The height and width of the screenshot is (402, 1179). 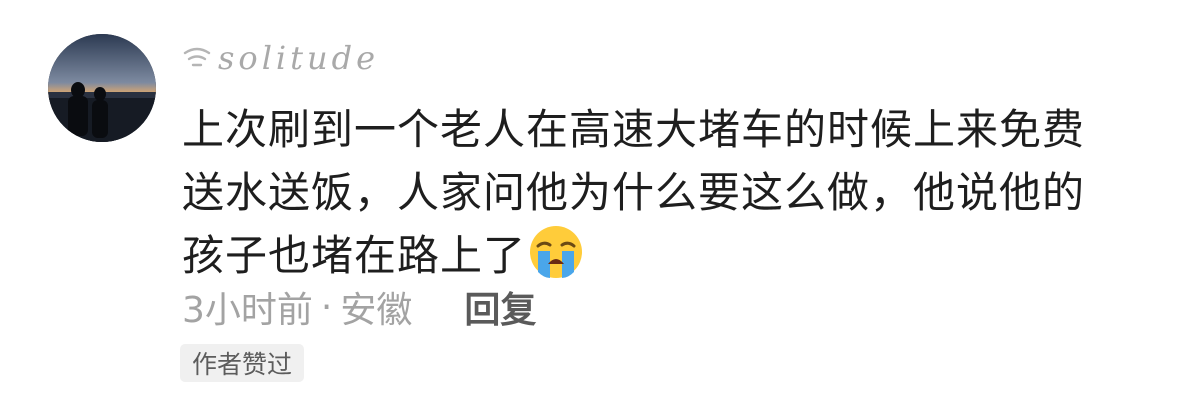 I want to click on avatar, so click(x=102, y=88).